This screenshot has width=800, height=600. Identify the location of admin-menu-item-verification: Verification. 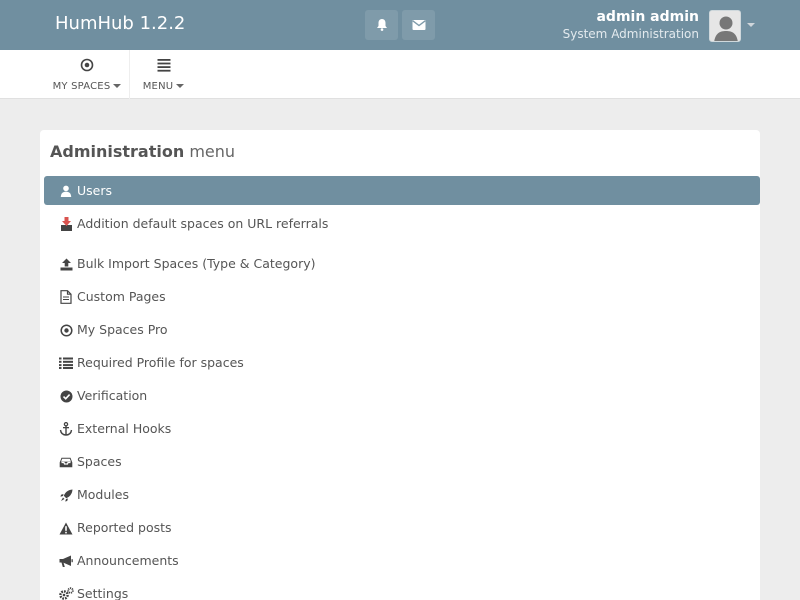
(402, 395).